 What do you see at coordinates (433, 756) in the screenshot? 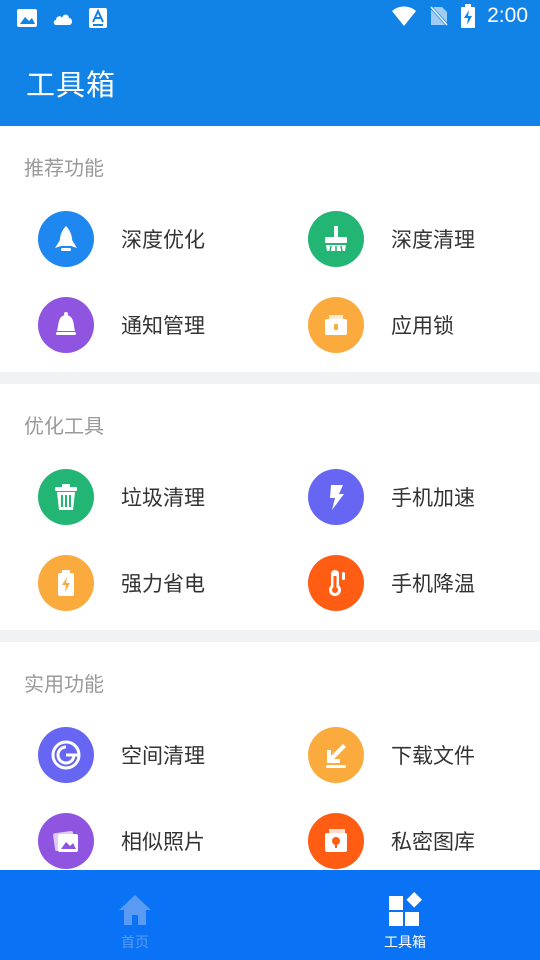
I see `tool-label: 下载文件` at bounding box center [433, 756].